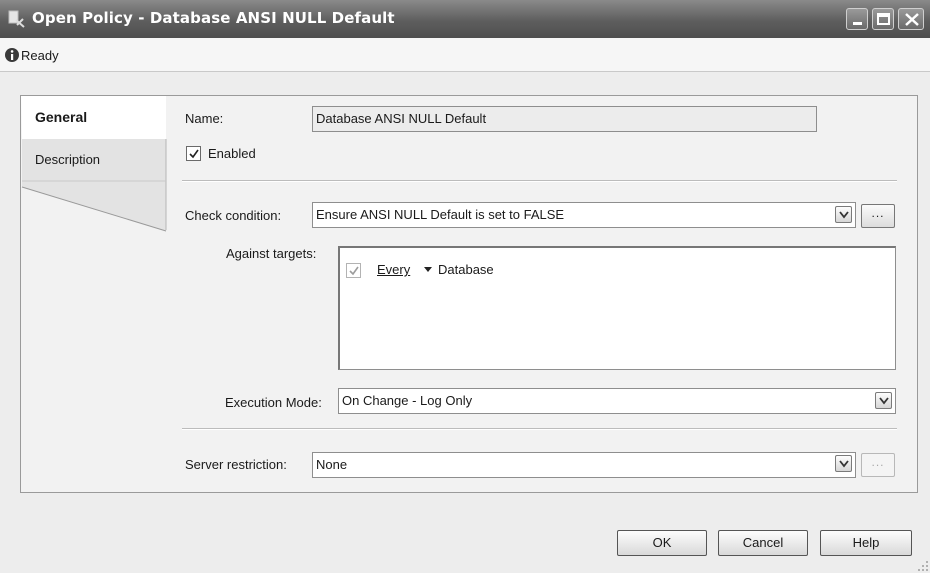 The image size is (930, 573). I want to click on name-field: Database ANSI NULL Default, so click(564, 119).